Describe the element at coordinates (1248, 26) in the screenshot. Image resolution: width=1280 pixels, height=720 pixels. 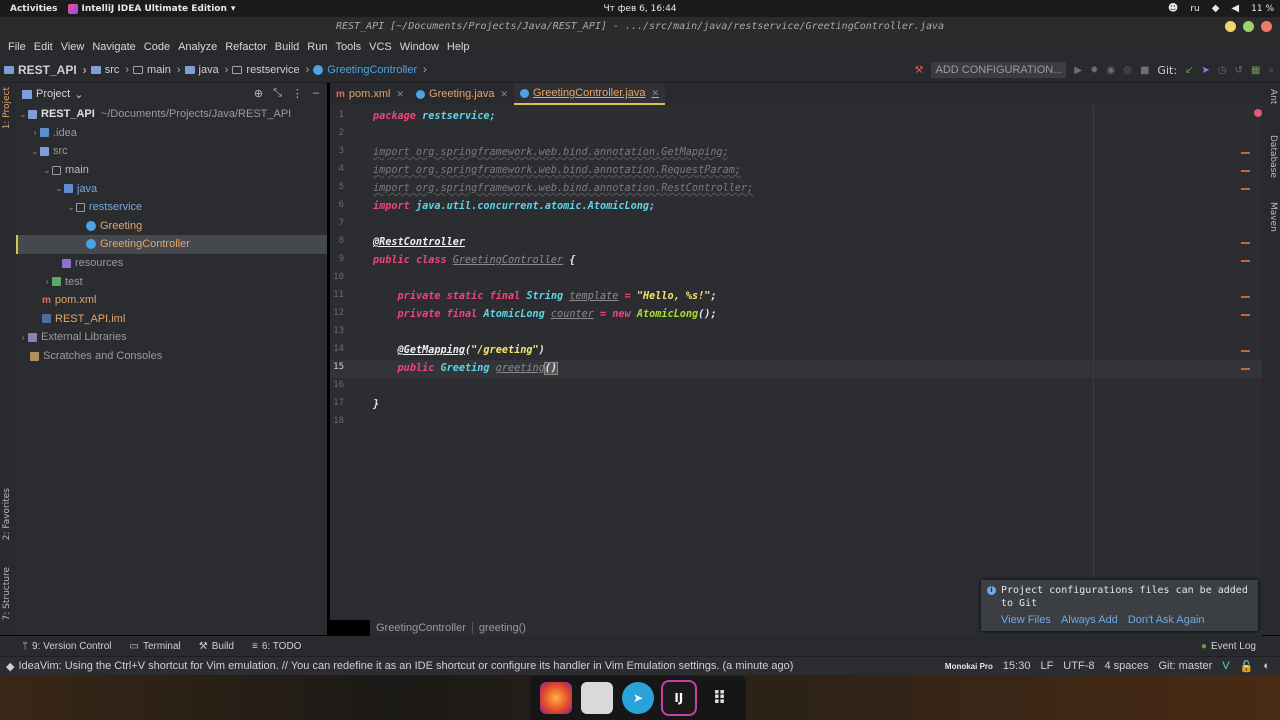
I see `maximize-button` at that location.